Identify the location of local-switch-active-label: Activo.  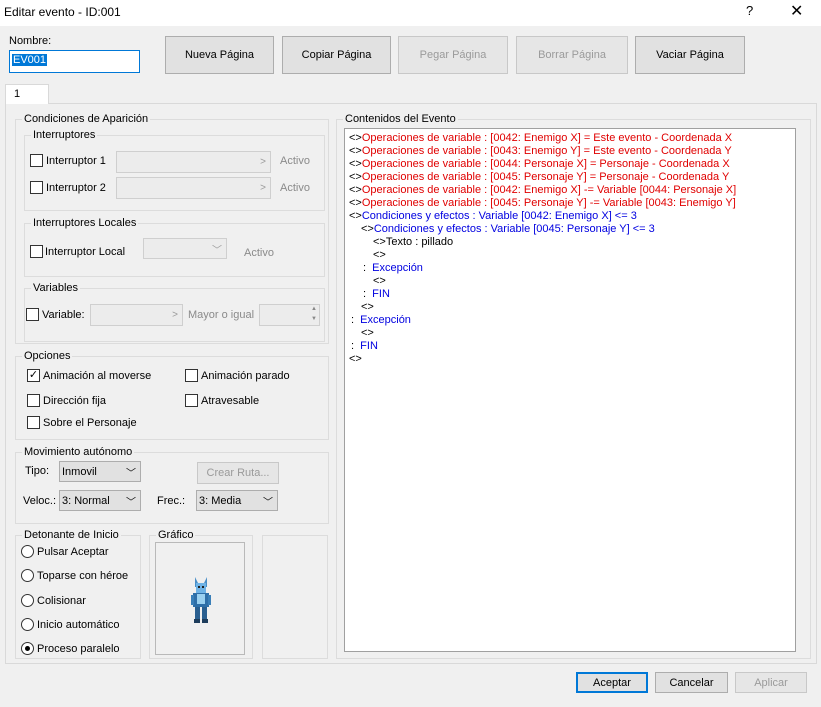
(259, 253).